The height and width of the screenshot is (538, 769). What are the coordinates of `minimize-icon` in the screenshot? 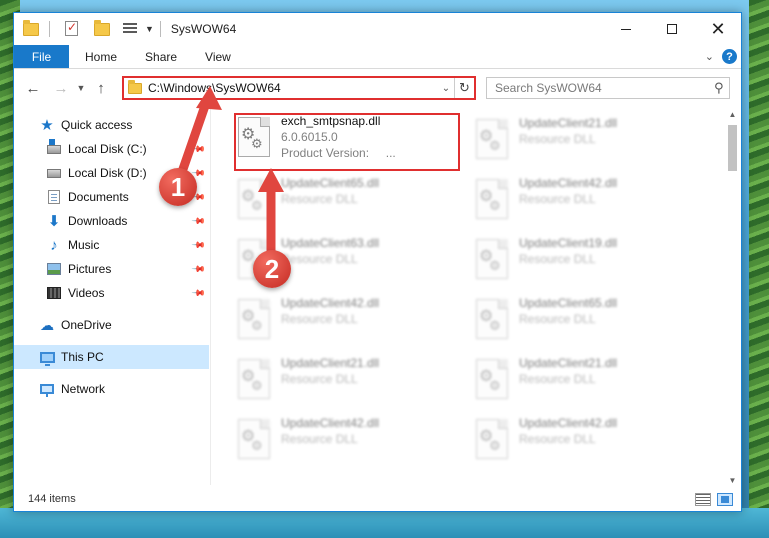 It's located at (626, 29).